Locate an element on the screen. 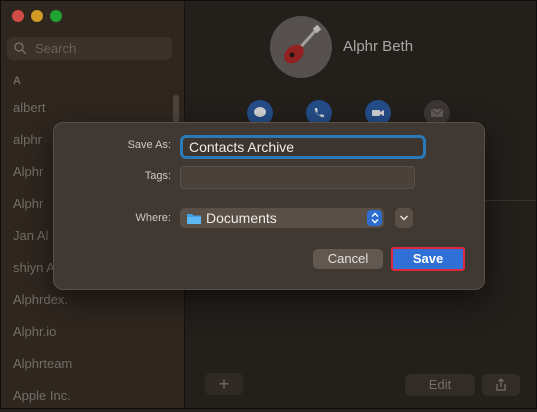  location-stepper is located at coordinates (374, 218).